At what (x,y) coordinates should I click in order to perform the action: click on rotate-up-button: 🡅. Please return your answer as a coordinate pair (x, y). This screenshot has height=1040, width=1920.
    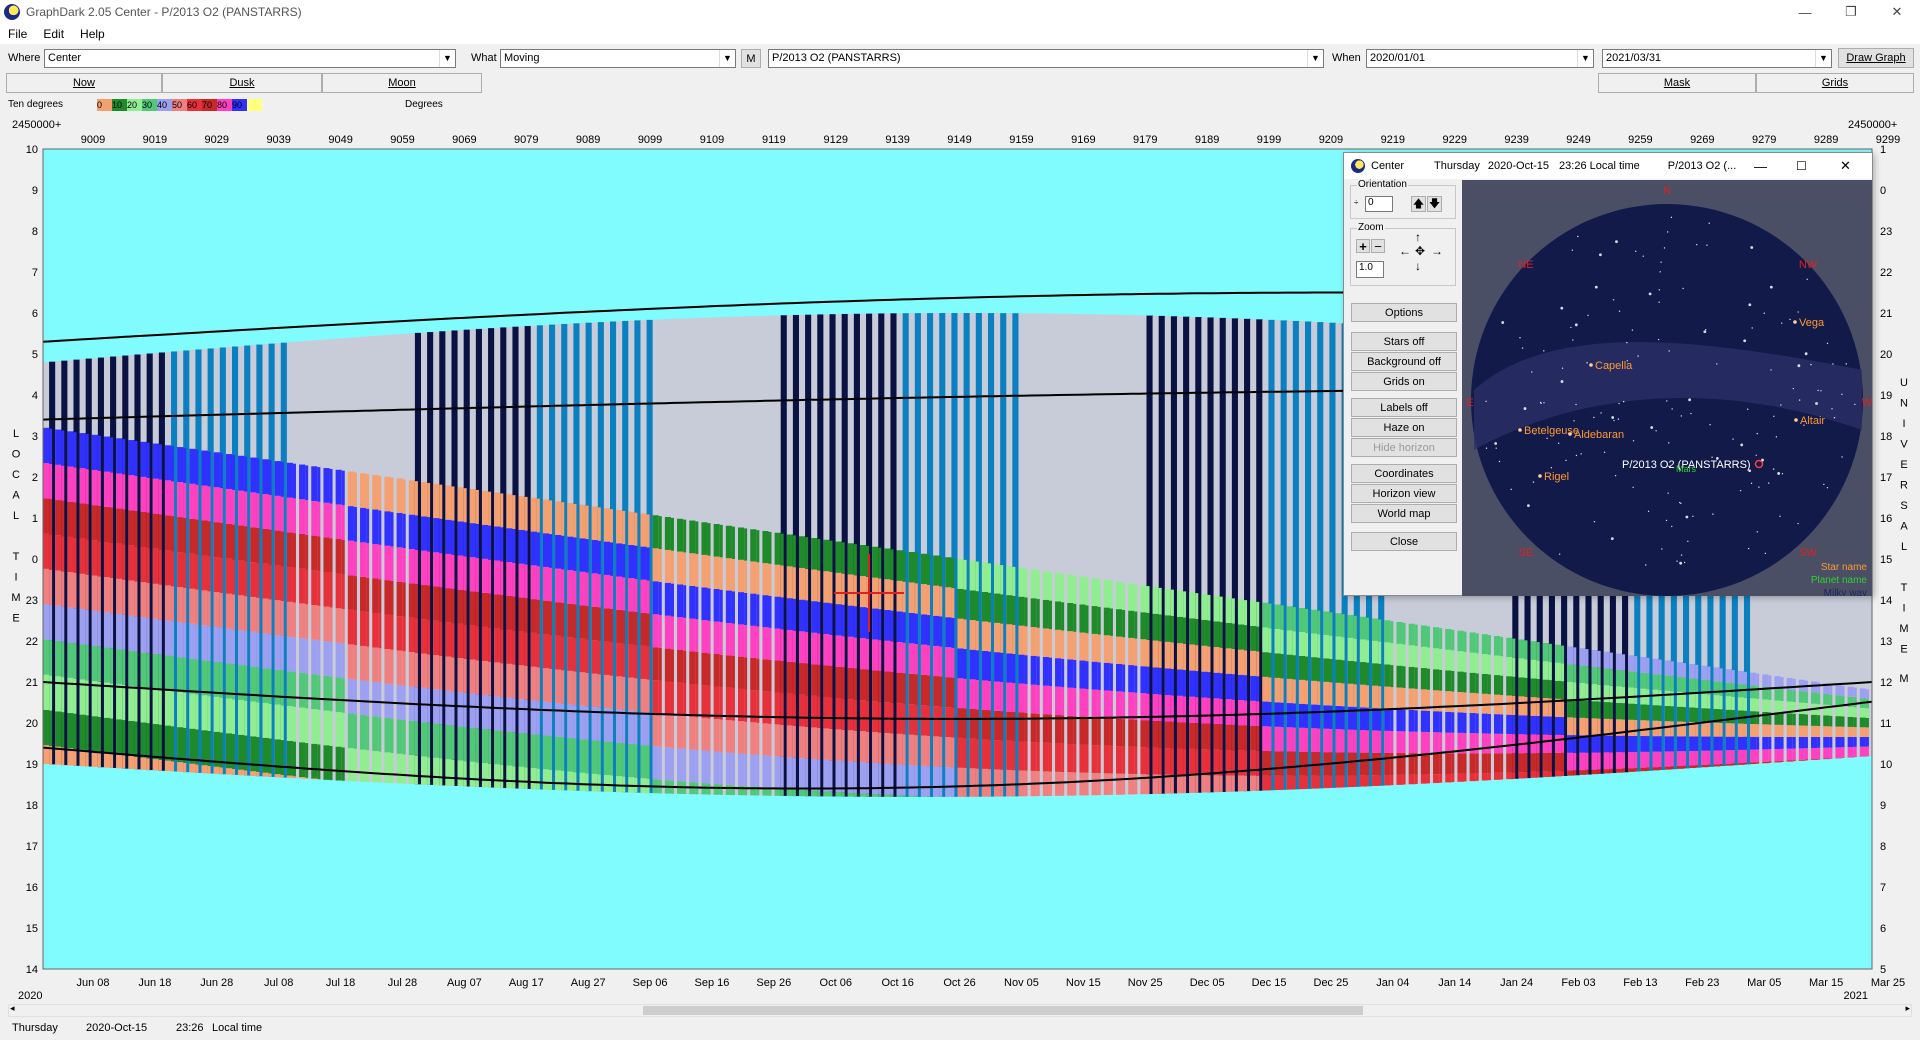
    Looking at the image, I should click on (1418, 204).